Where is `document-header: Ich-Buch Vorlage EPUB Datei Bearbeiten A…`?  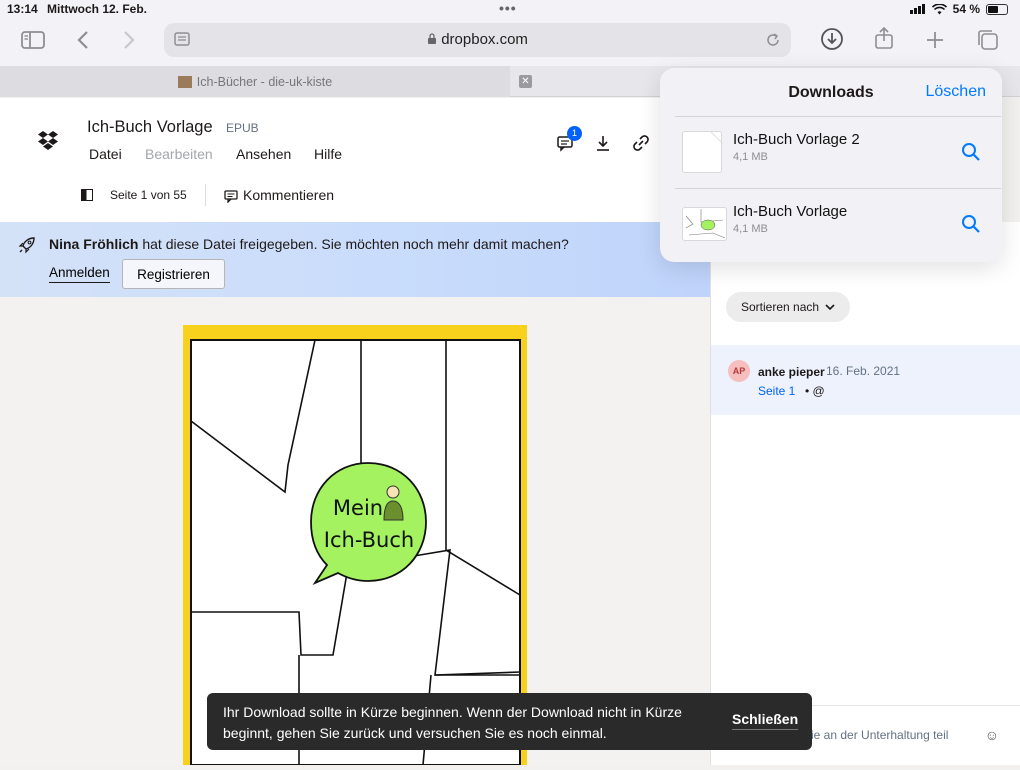 document-header: Ich-Buch Vorlage EPUB Datei Bearbeiten A… is located at coordinates (355, 160).